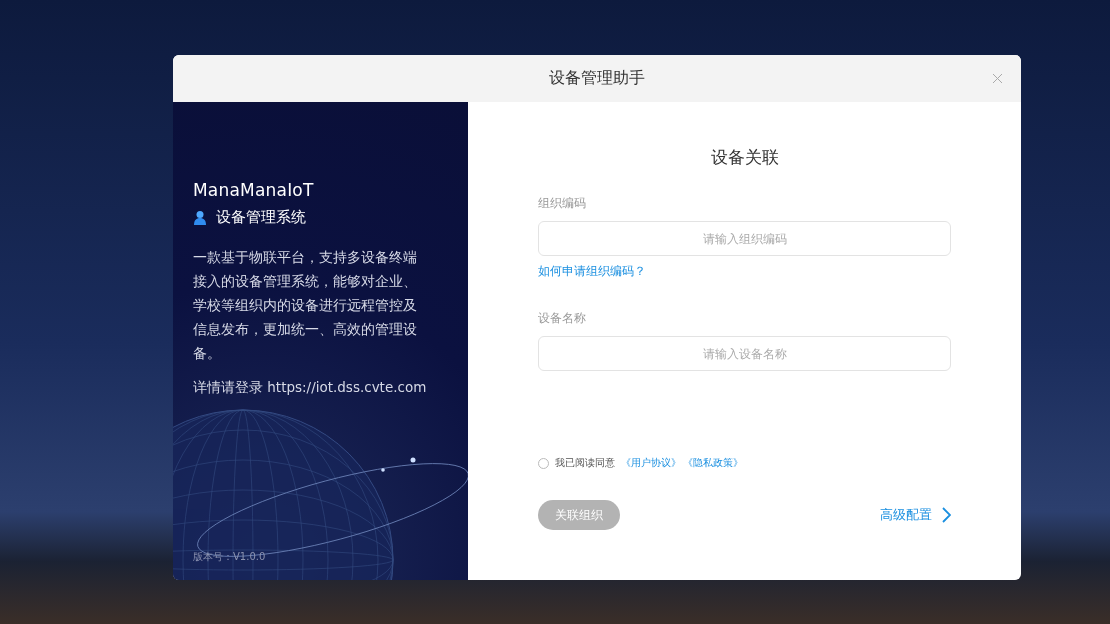 Image resolution: width=1110 pixels, height=624 pixels. What do you see at coordinates (585, 463) in the screenshot?
I see `agreement-text: 我已阅读同意` at bounding box center [585, 463].